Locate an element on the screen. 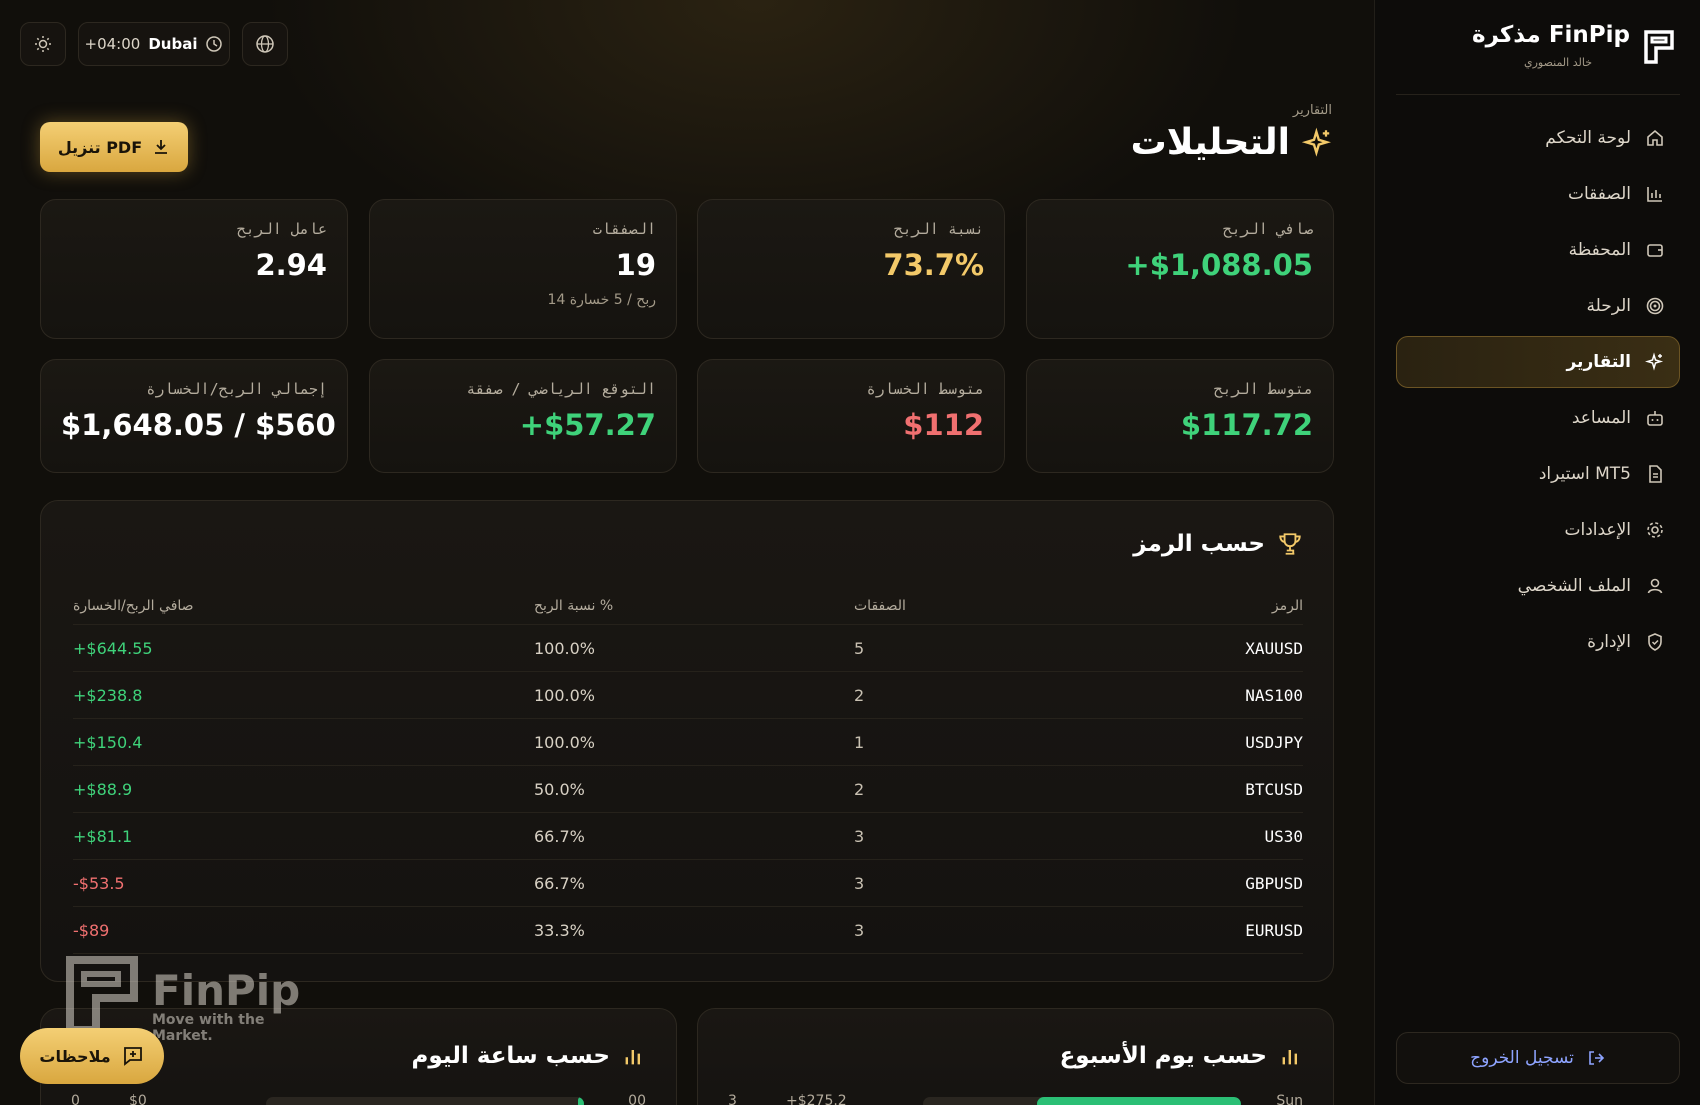 The height and width of the screenshot is (1105, 1700). theme-toggle-button is located at coordinates (43, 44).